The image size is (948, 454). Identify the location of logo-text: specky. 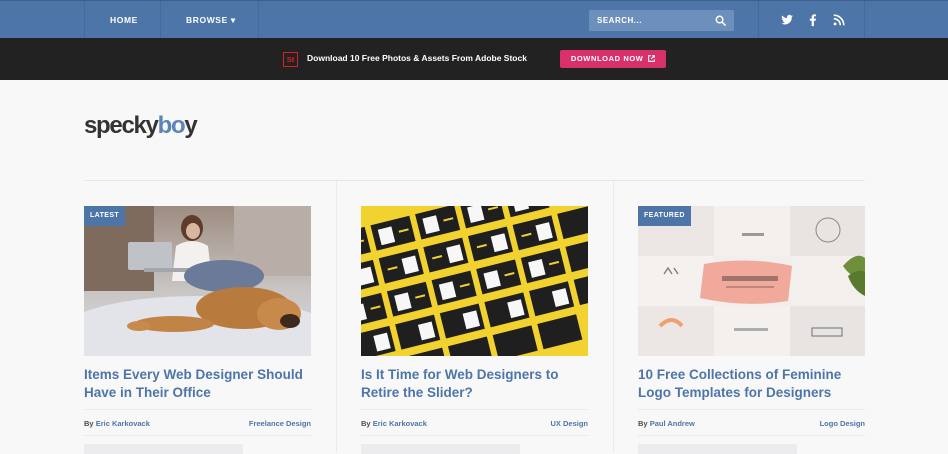
(121, 125).